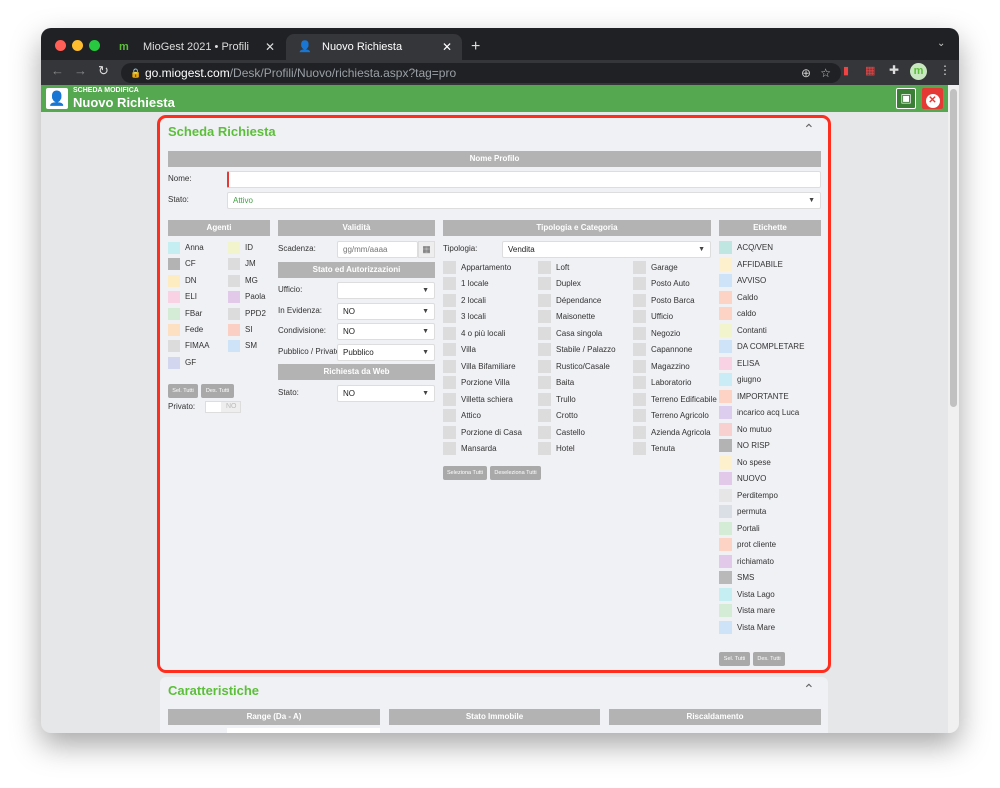 This screenshot has height=788, width=1000. Describe the element at coordinates (894, 70) in the screenshot. I see `extensions-puzzle-icon: ✚` at that location.